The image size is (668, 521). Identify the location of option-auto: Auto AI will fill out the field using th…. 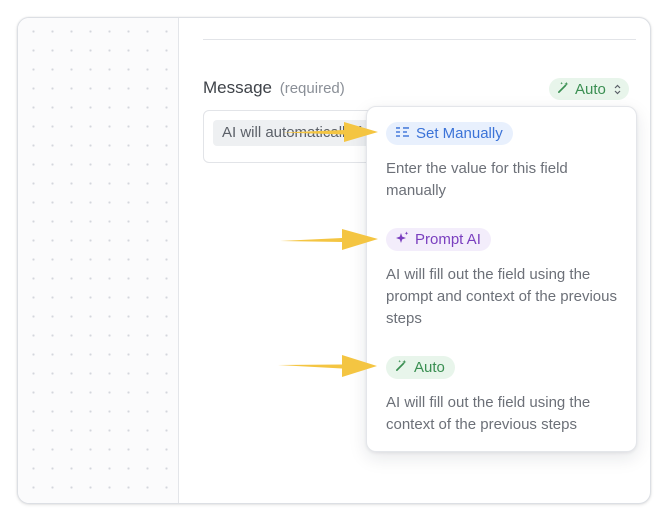
(503, 396).